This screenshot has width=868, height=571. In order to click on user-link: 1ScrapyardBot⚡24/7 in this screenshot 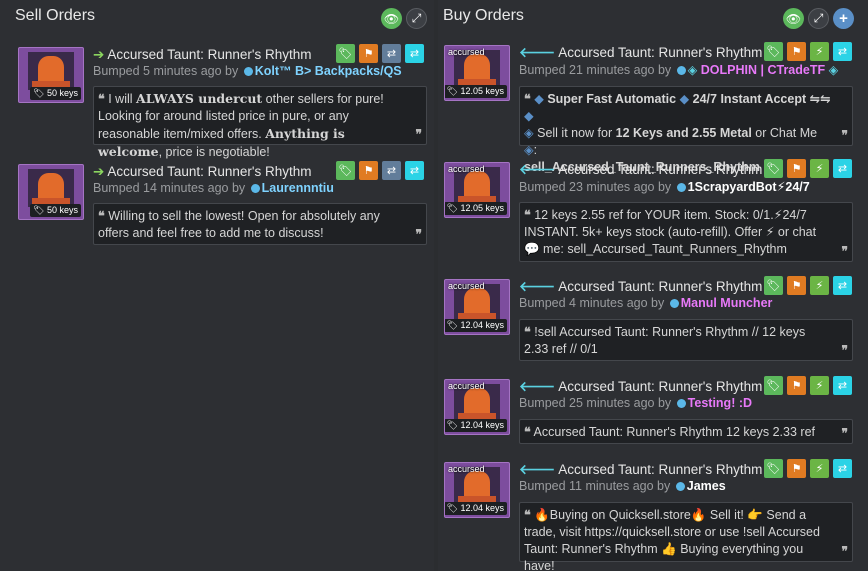, I will do `click(749, 187)`.